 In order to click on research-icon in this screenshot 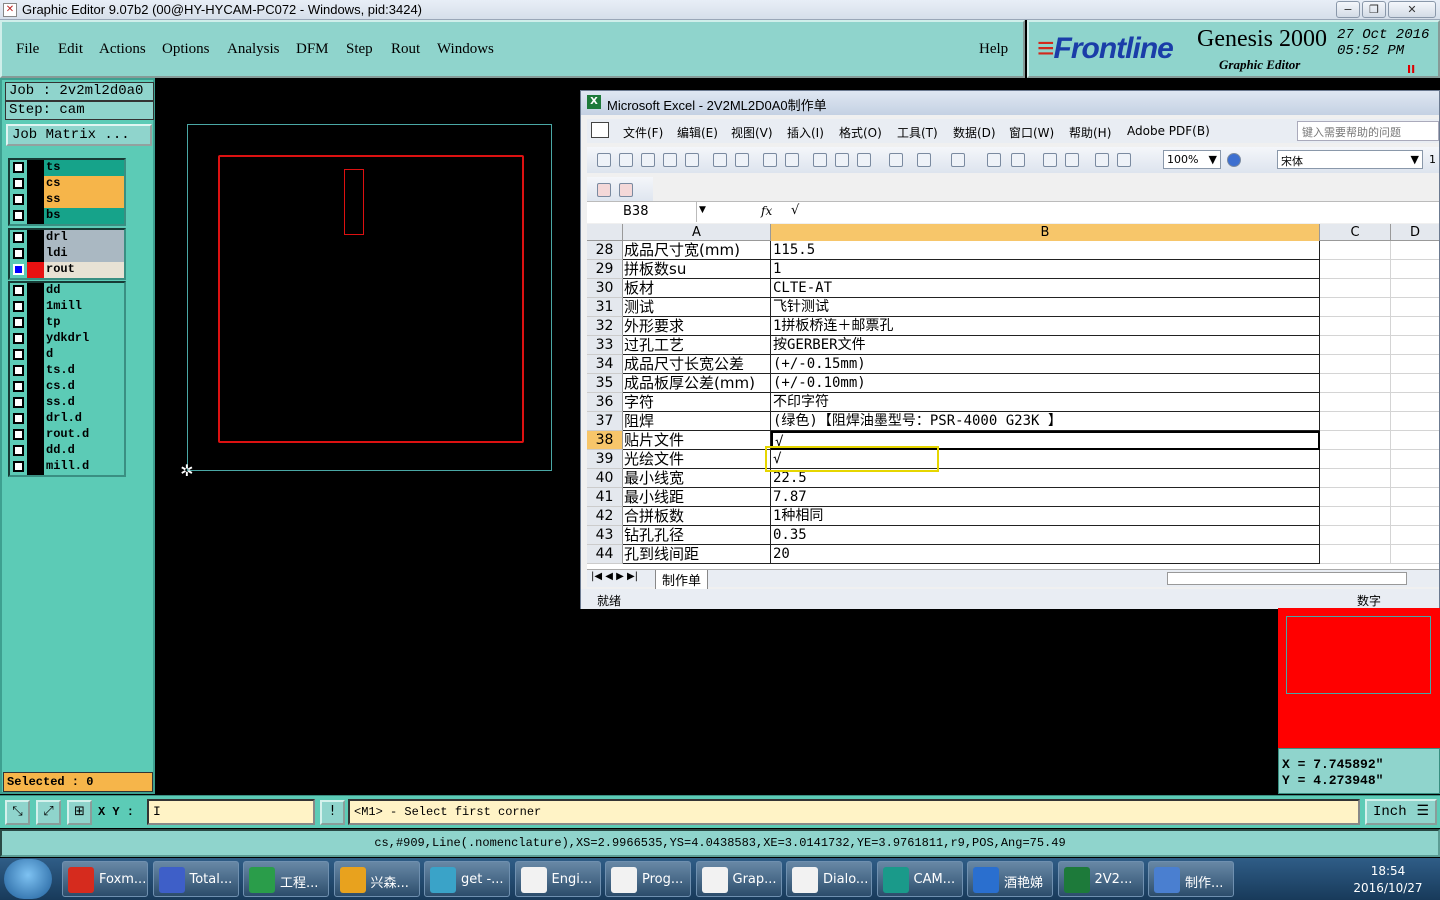, I will do `click(792, 160)`.